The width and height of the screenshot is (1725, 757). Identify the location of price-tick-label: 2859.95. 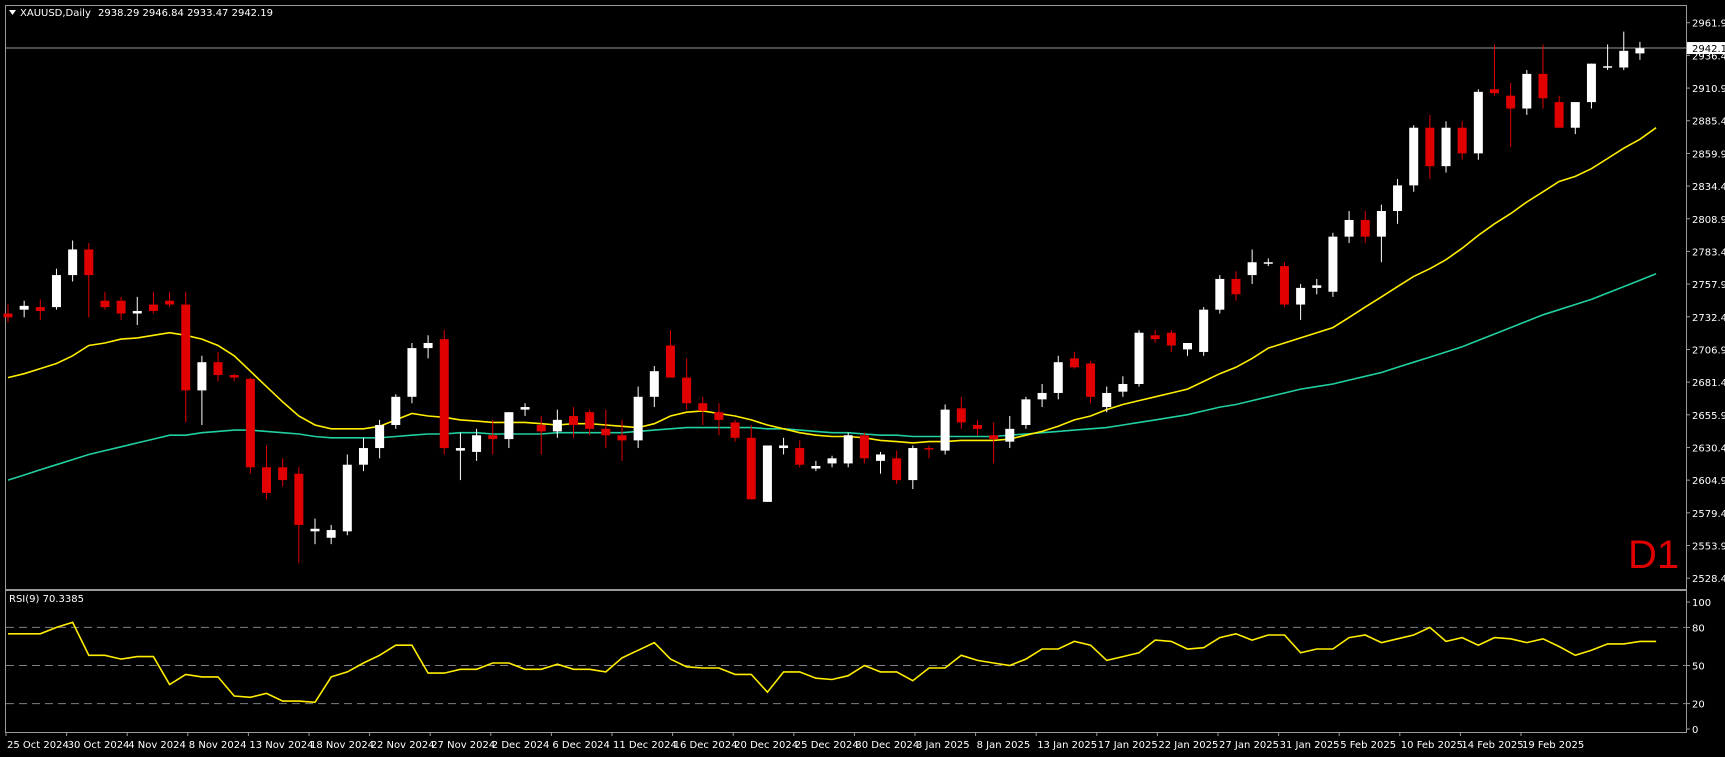
(1708, 154).